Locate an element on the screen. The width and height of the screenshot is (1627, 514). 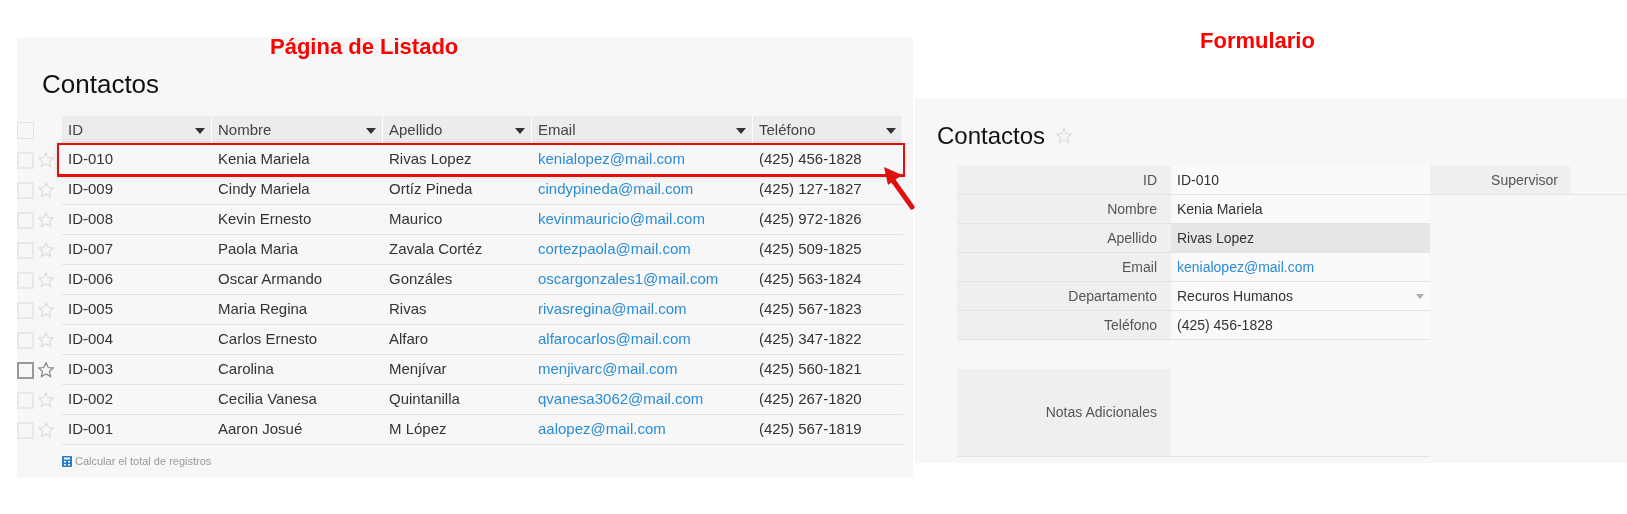
table-cell-text: Aaron Josué is located at coordinates (260, 429).